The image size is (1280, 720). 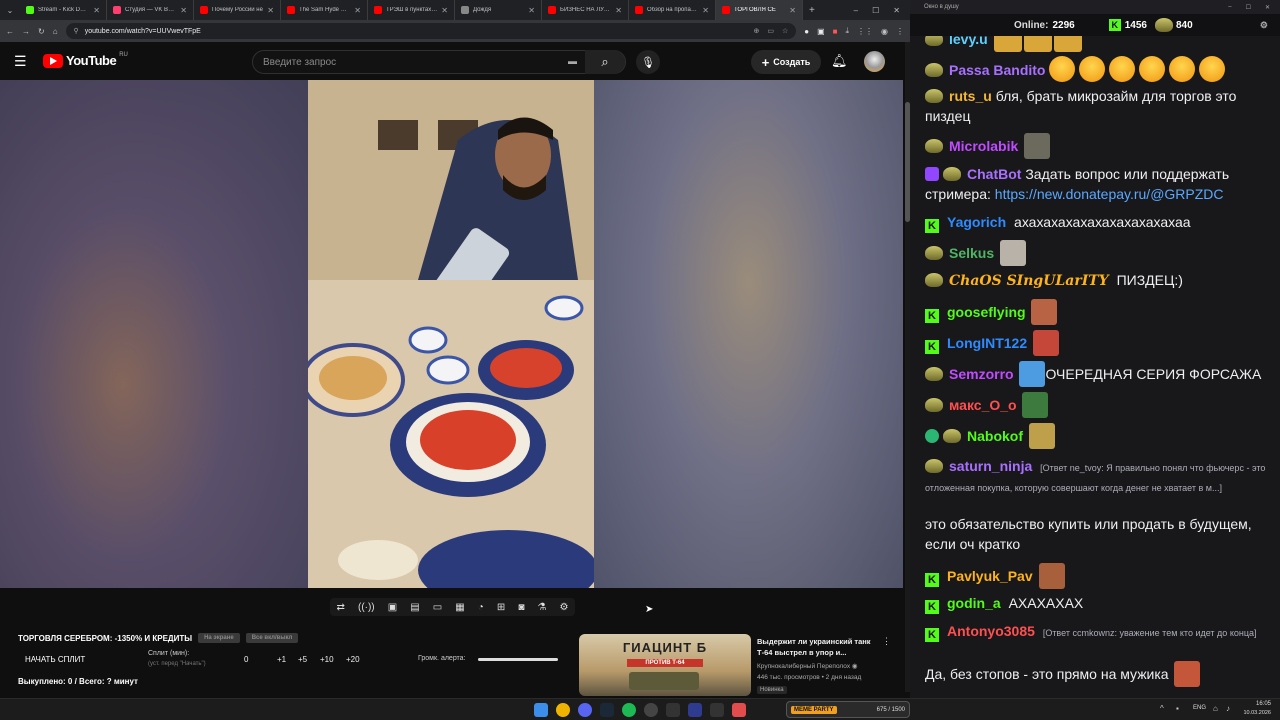 I want to click on flask-icon: ⚗, so click(x=541, y=607).